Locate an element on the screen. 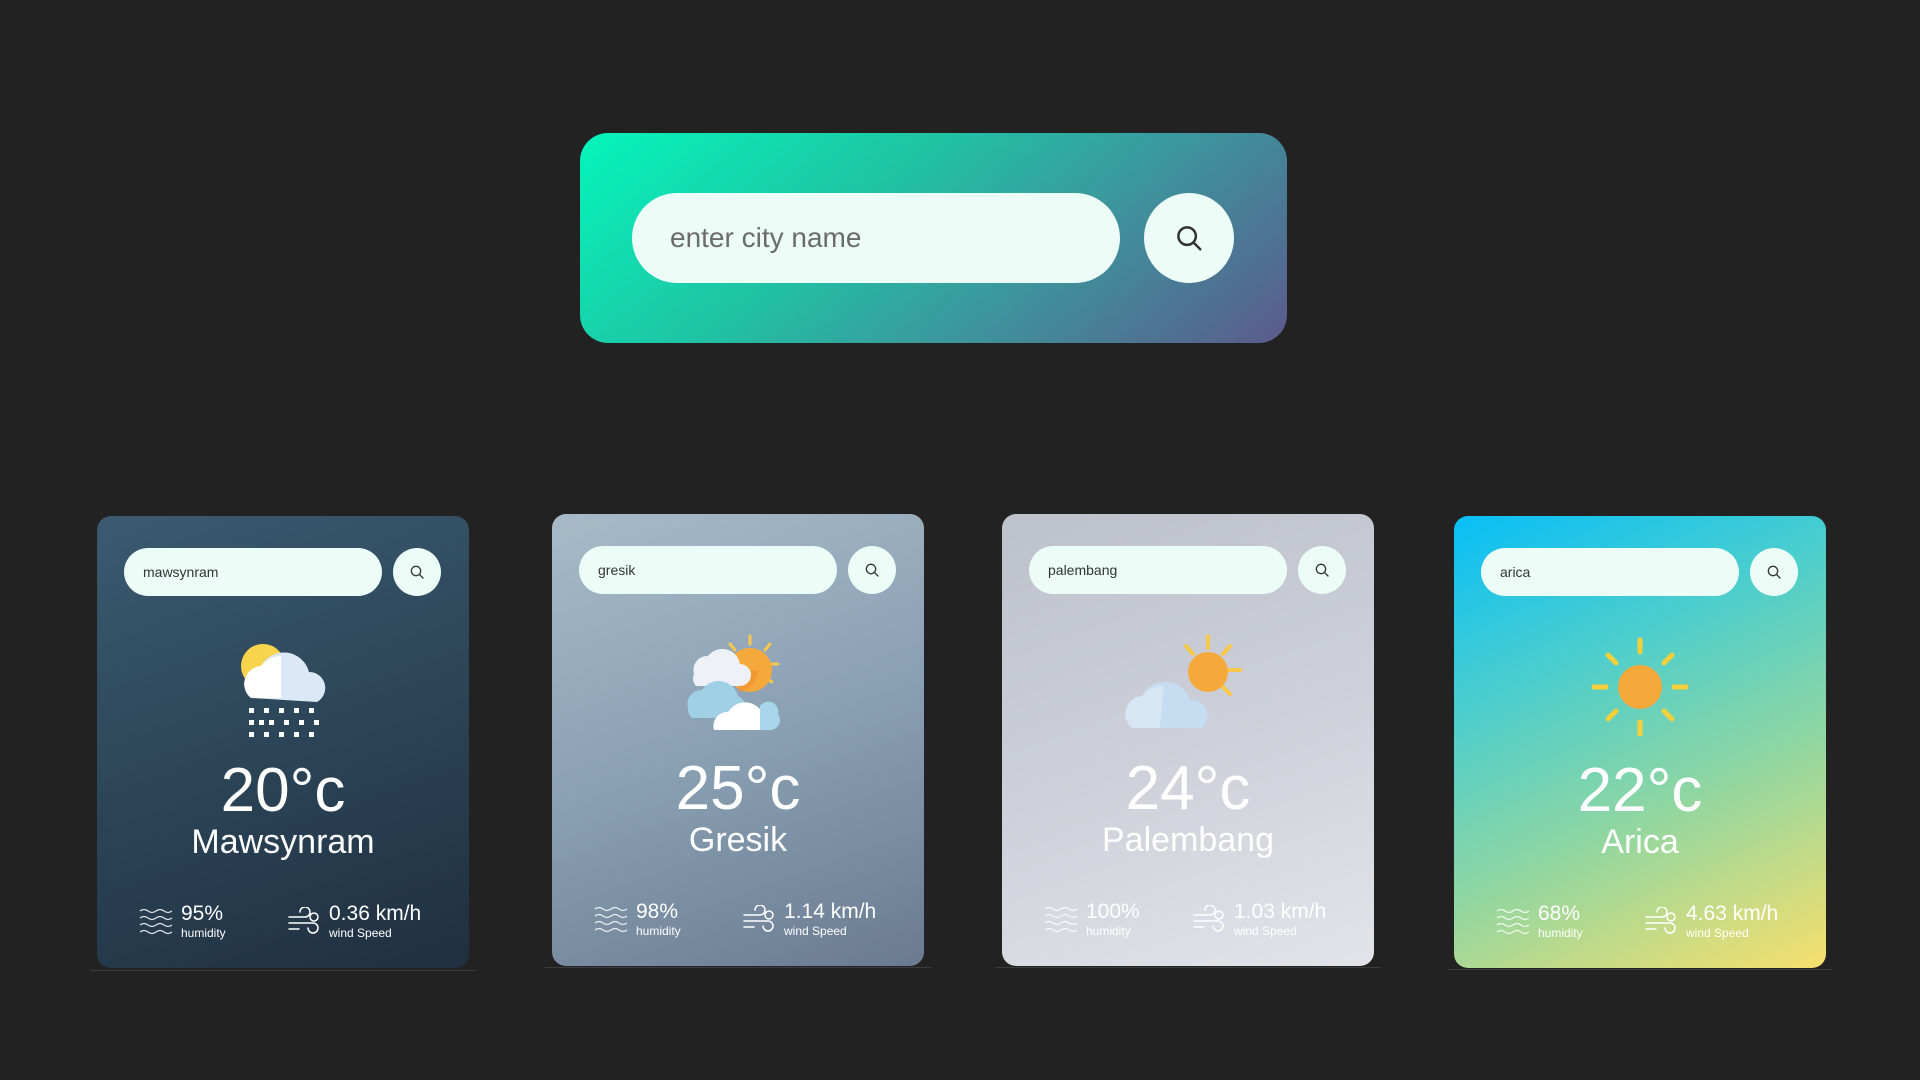 This screenshot has height=1080, width=1920. city-name: Gresik is located at coordinates (738, 840).